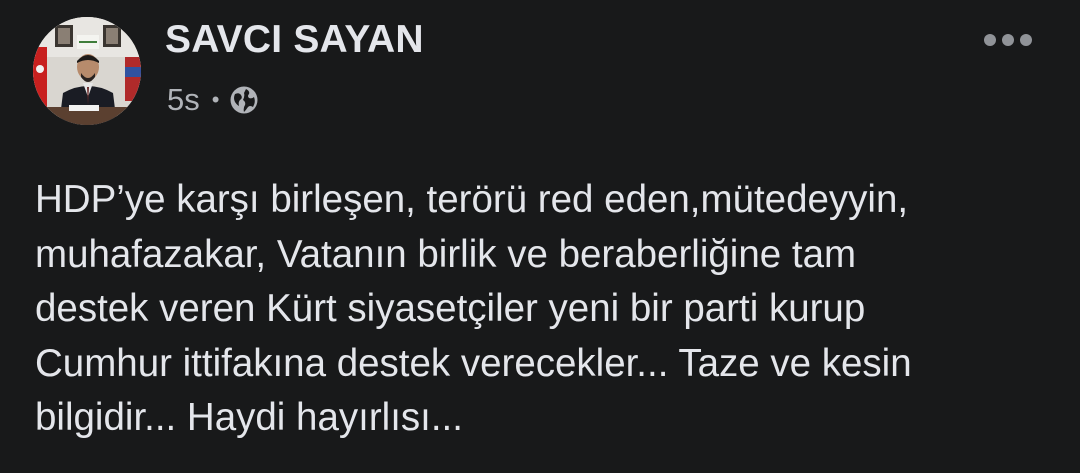  Describe the element at coordinates (244, 100) in the screenshot. I see `globe-icon` at that location.